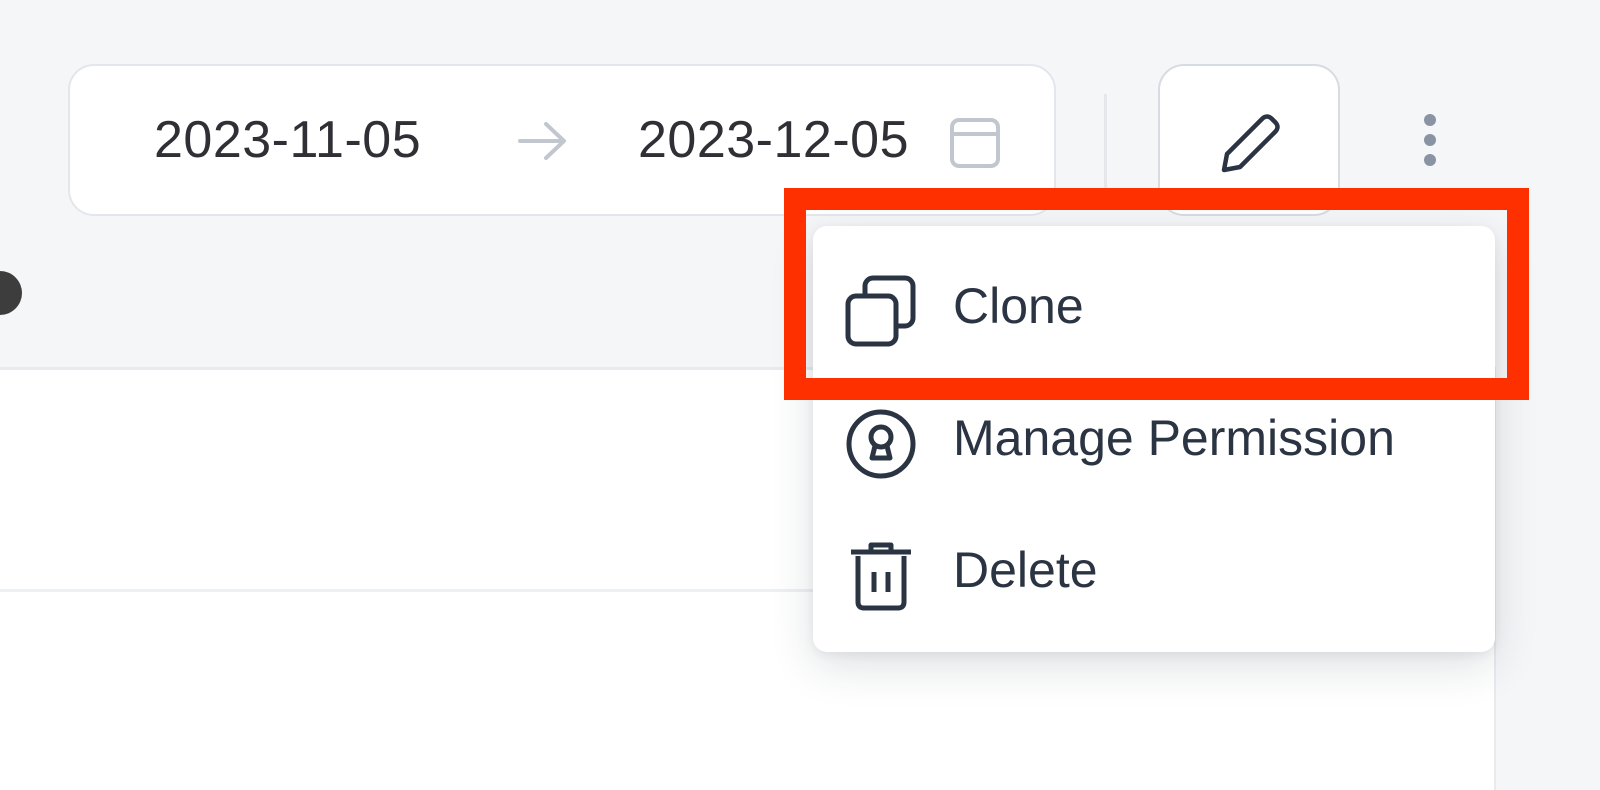 The height and width of the screenshot is (790, 1600). Describe the element at coordinates (975, 143) in the screenshot. I see `calendar-icon` at that location.